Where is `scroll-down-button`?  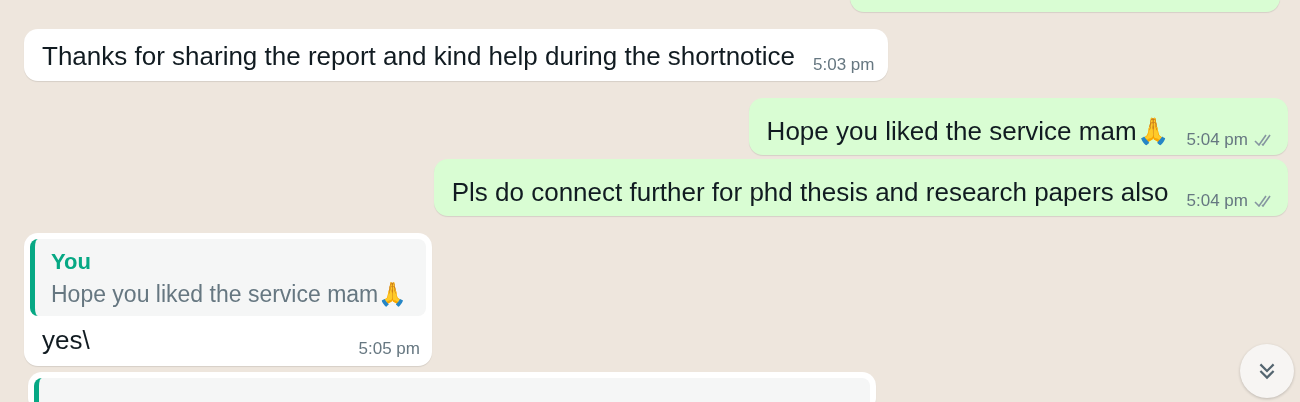
scroll-down-button is located at coordinates (1267, 371).